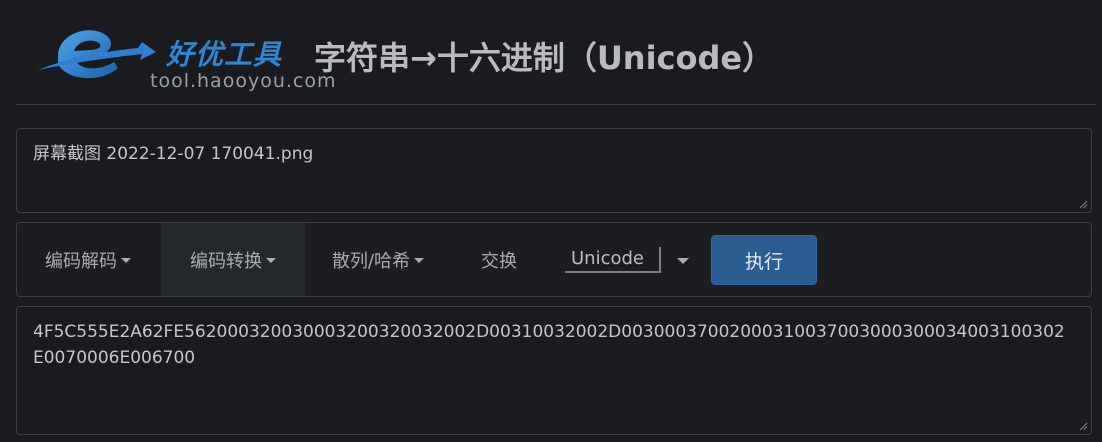 This screenshot has height=442, width=1102. I want to click on logo-e-icon, so click(97, 54).